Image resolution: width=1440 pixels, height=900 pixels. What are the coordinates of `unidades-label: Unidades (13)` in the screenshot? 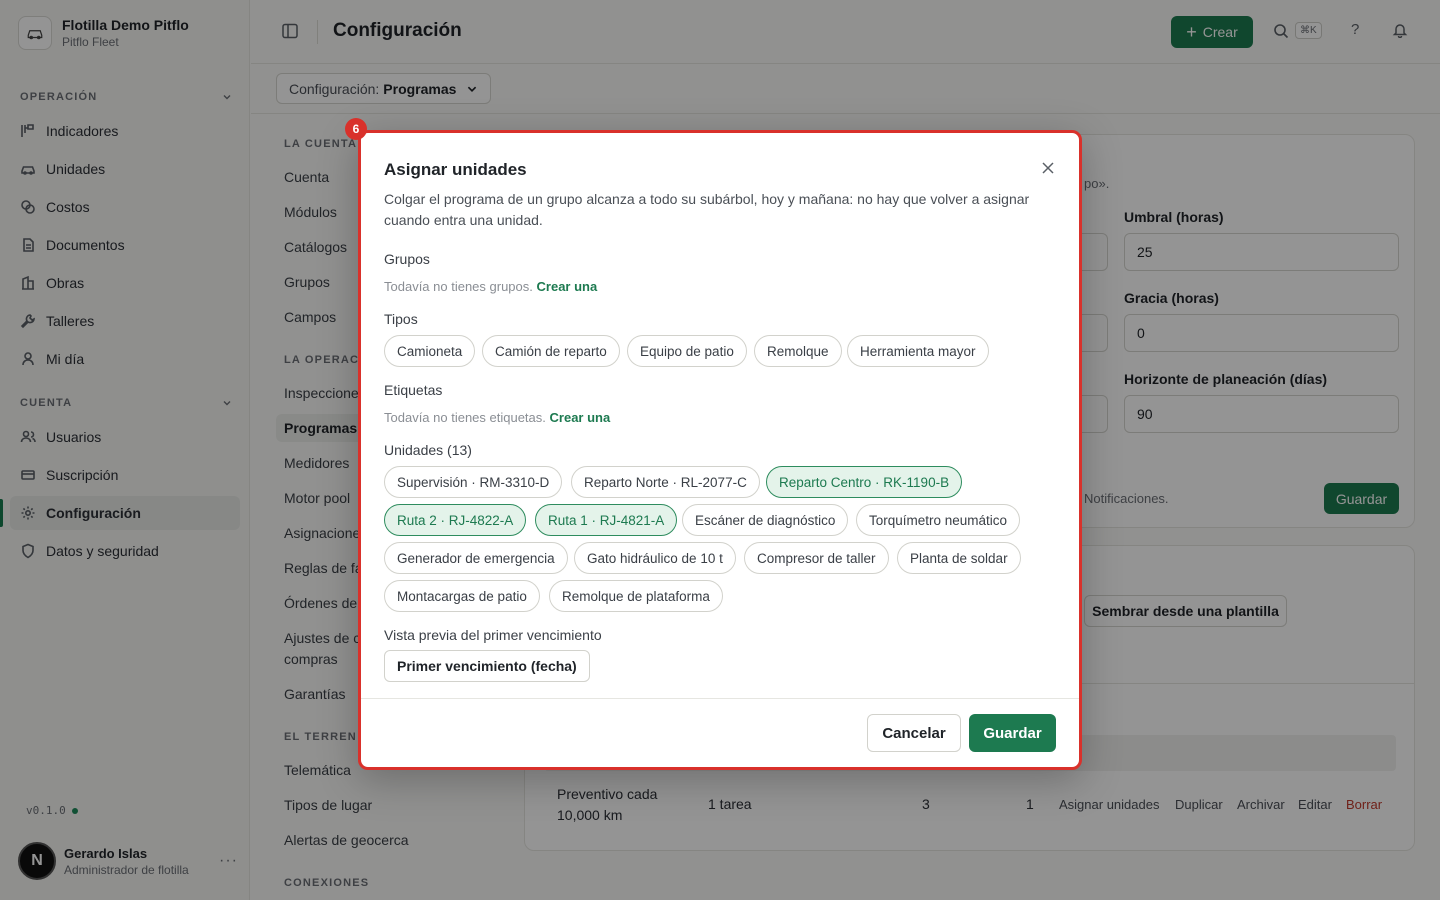 It's located at (428, 450).